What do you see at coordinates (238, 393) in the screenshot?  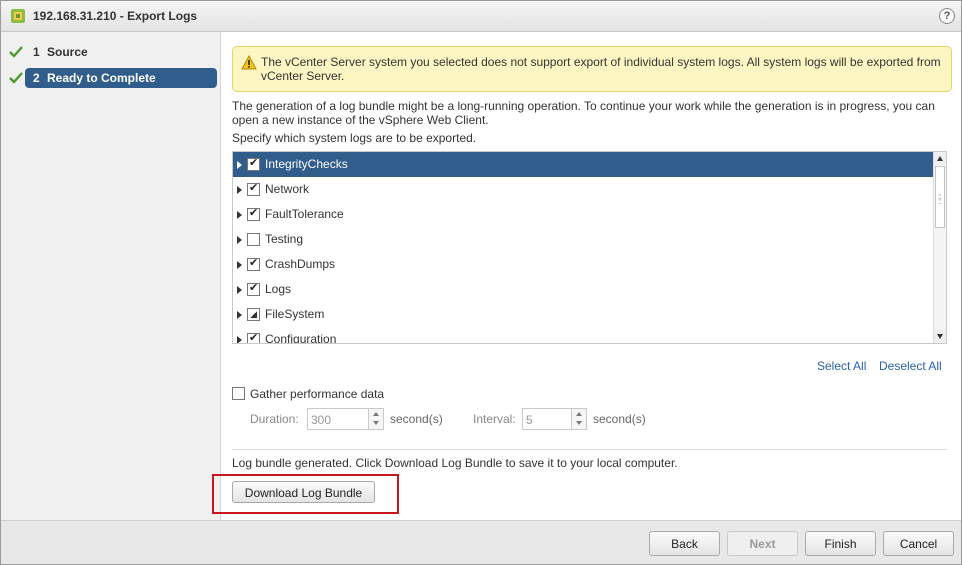 I see `gather-perf-checkbox` at bounding box center [238, 393].